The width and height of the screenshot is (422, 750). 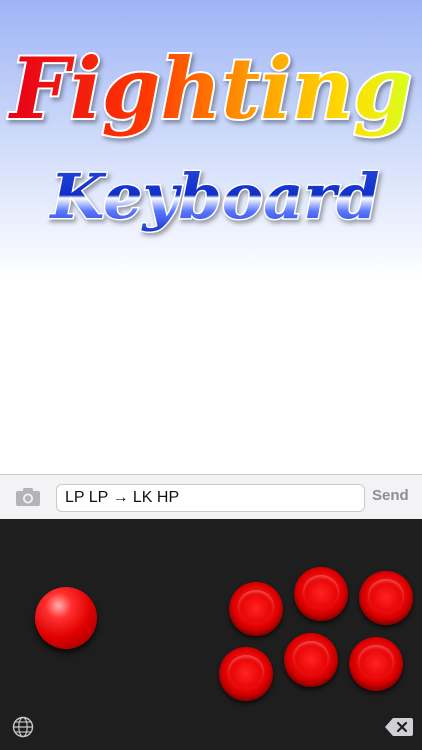 What do you see at coordinates (23, 727) in the screenshot?
I see `globe-icon` at bounding box center [23, 727].